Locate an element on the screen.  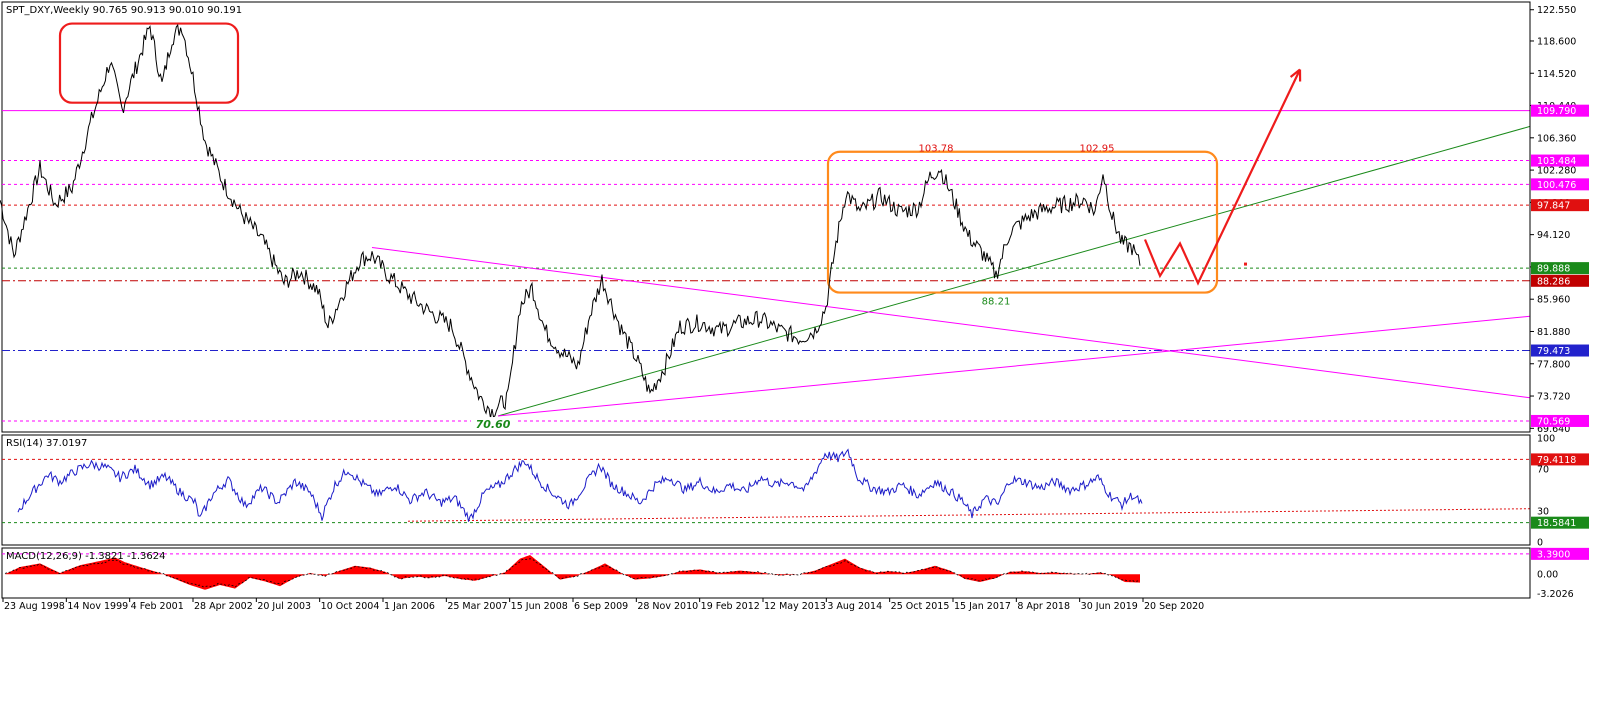
rsi-tick-label: 100 is located at coordinates (1546, 439).